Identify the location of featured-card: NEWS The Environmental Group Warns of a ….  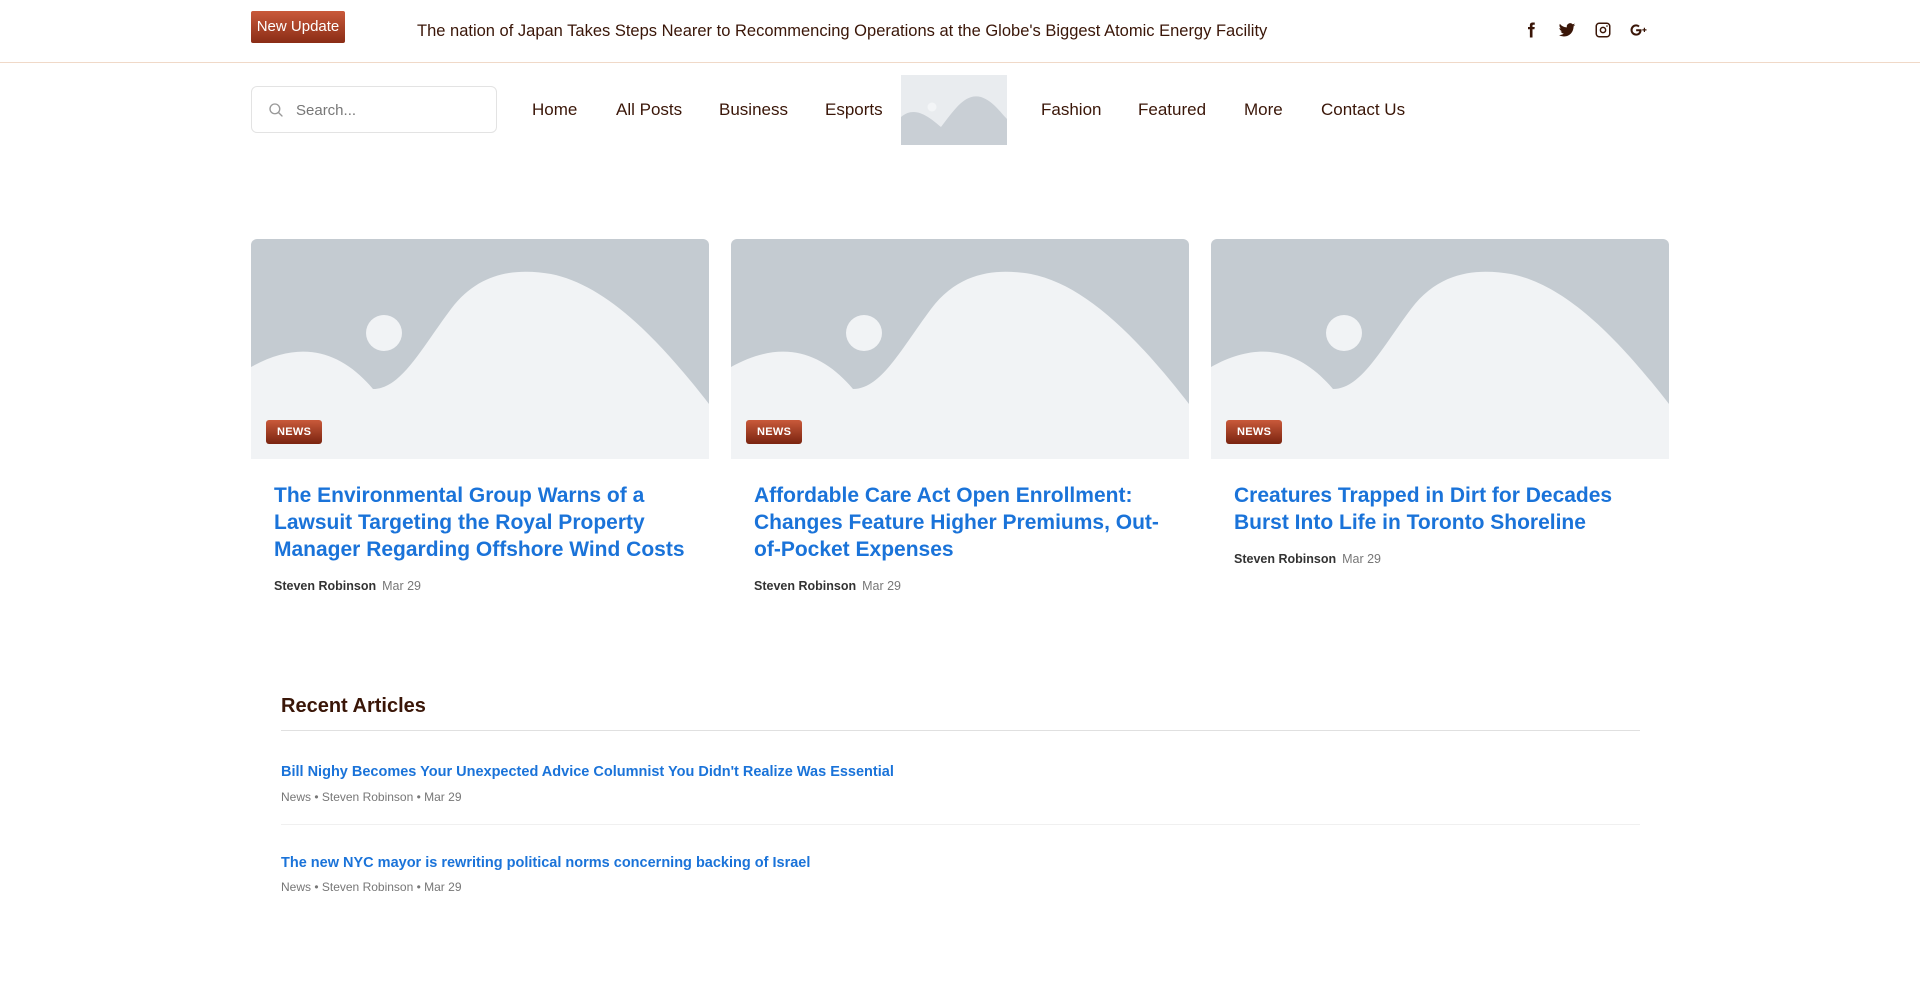
(480, 416).